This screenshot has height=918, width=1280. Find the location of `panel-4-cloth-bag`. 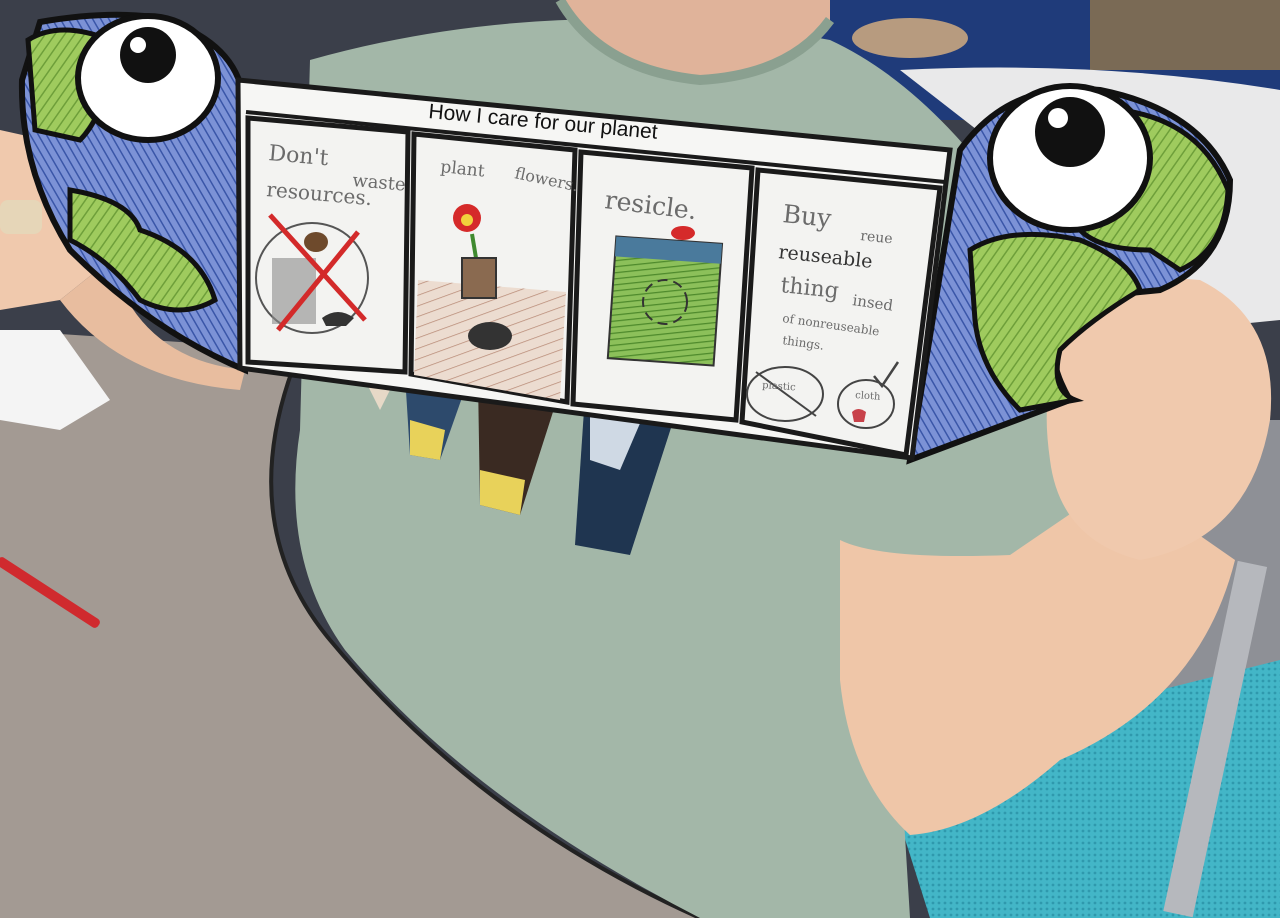

panel-4-cloth-bag is located at coordinates (859, 415).